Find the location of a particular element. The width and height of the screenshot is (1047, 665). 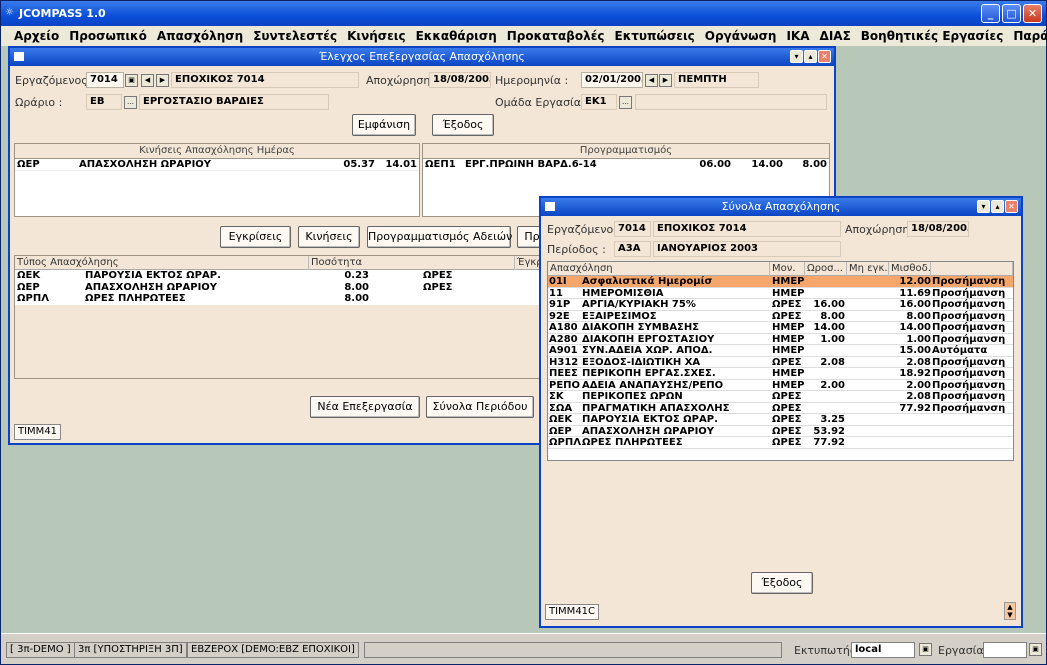

column-header: Ποσότητα is located at coordinates (412, 263).